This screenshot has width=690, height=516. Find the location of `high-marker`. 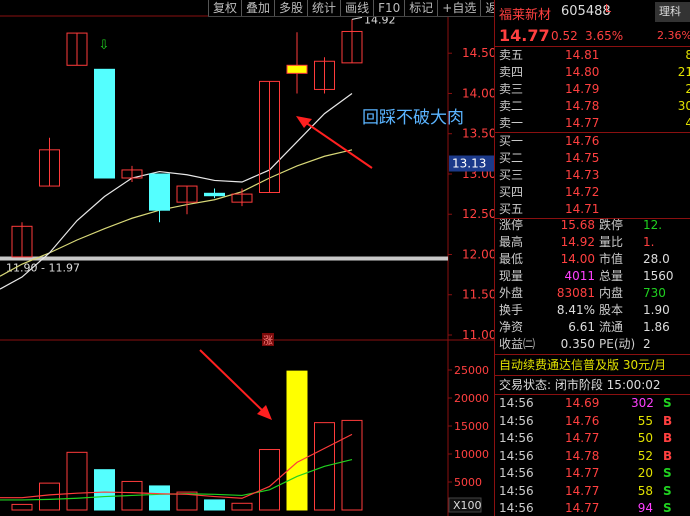

high-marker is located at coordinates (357, 18).